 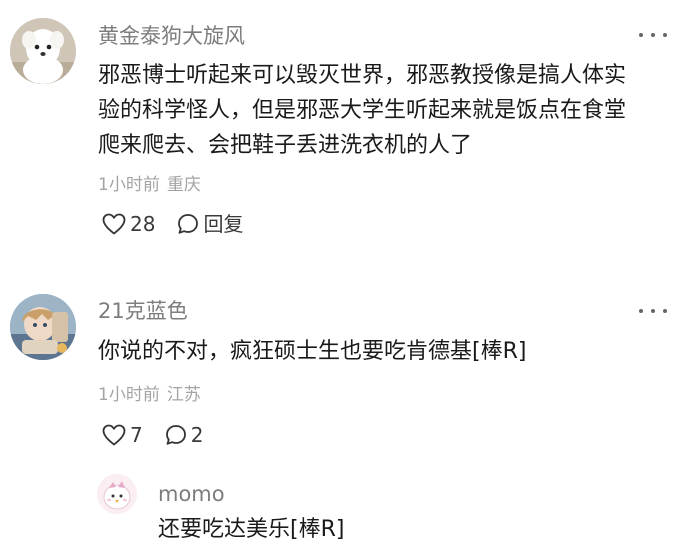 I want to click on like-button: 7, so click(x=122, y=435).